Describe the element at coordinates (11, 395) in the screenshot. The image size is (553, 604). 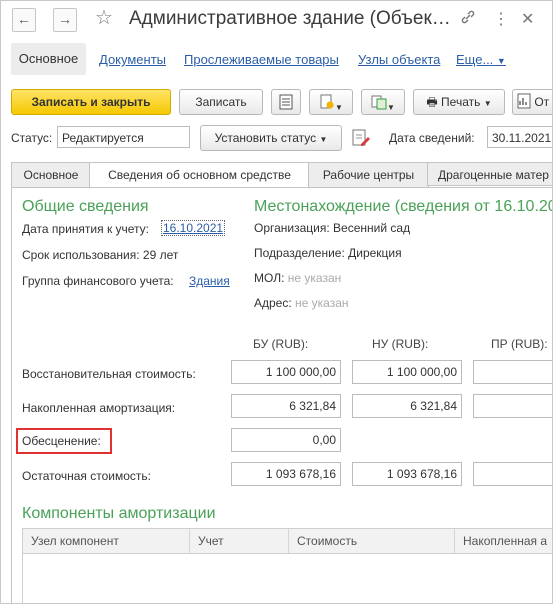
I see `tab-panel-border` at that location.